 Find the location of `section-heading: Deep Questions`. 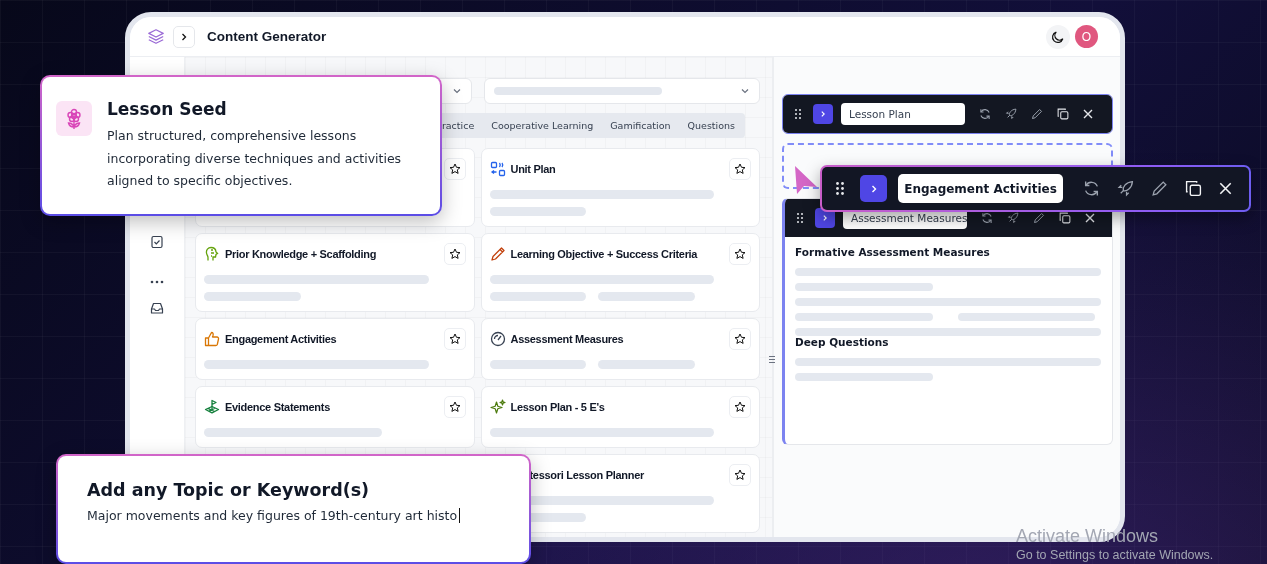

section-heading: Deep Questions is located at coordinates (842, 342).